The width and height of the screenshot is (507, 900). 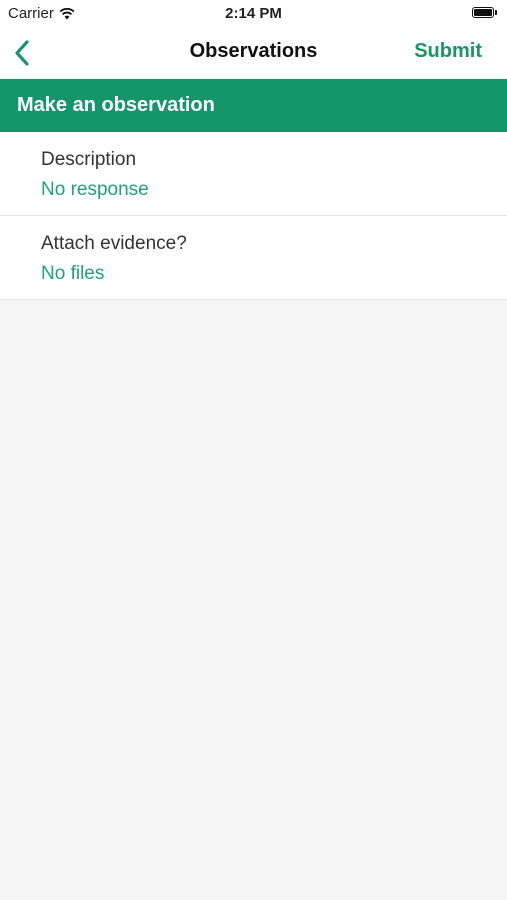 I want to click on navigation-bar: Observations Submit, so click(x=253, y=53).